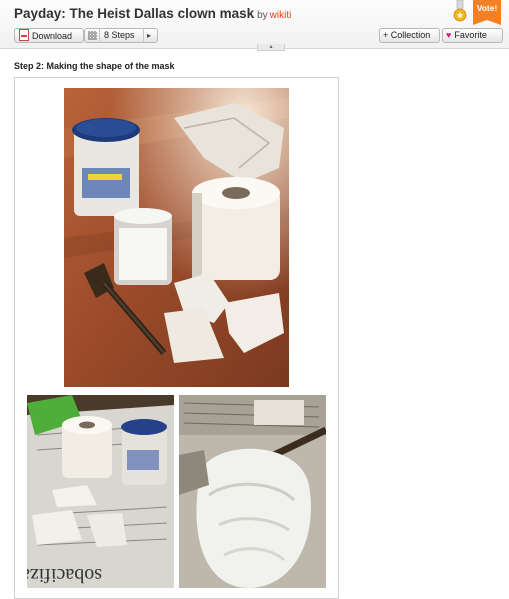 This screenshot has width=509, height=599. Describe the element at coordinates (252, 491) in the screenshot. I see `step-thumbnail-mask` at that location.